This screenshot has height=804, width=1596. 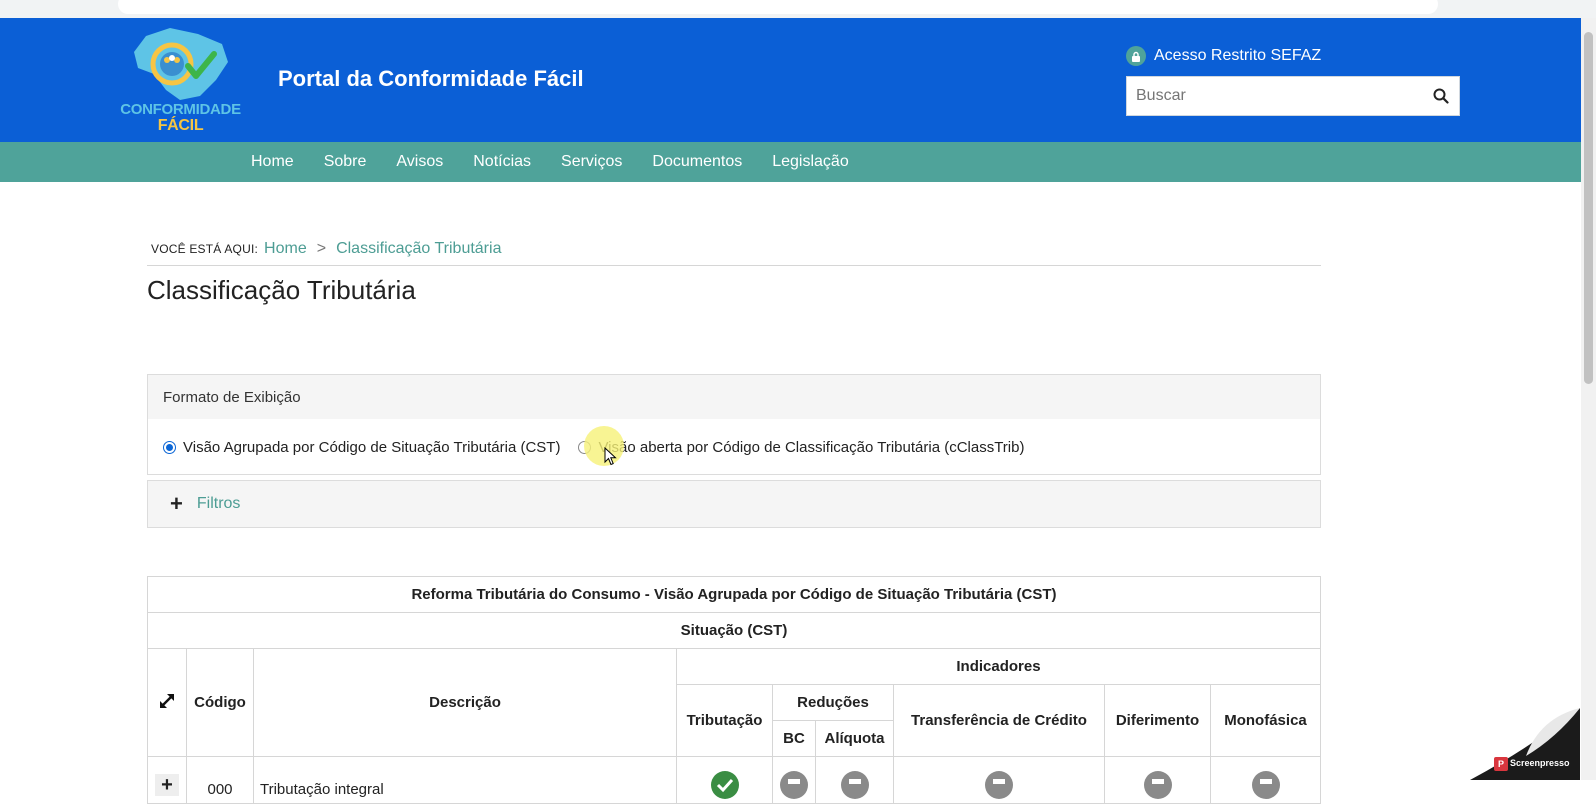 I want to click on portal-title: Portal da Conformidade Fácil, so click(x=431, y=79).